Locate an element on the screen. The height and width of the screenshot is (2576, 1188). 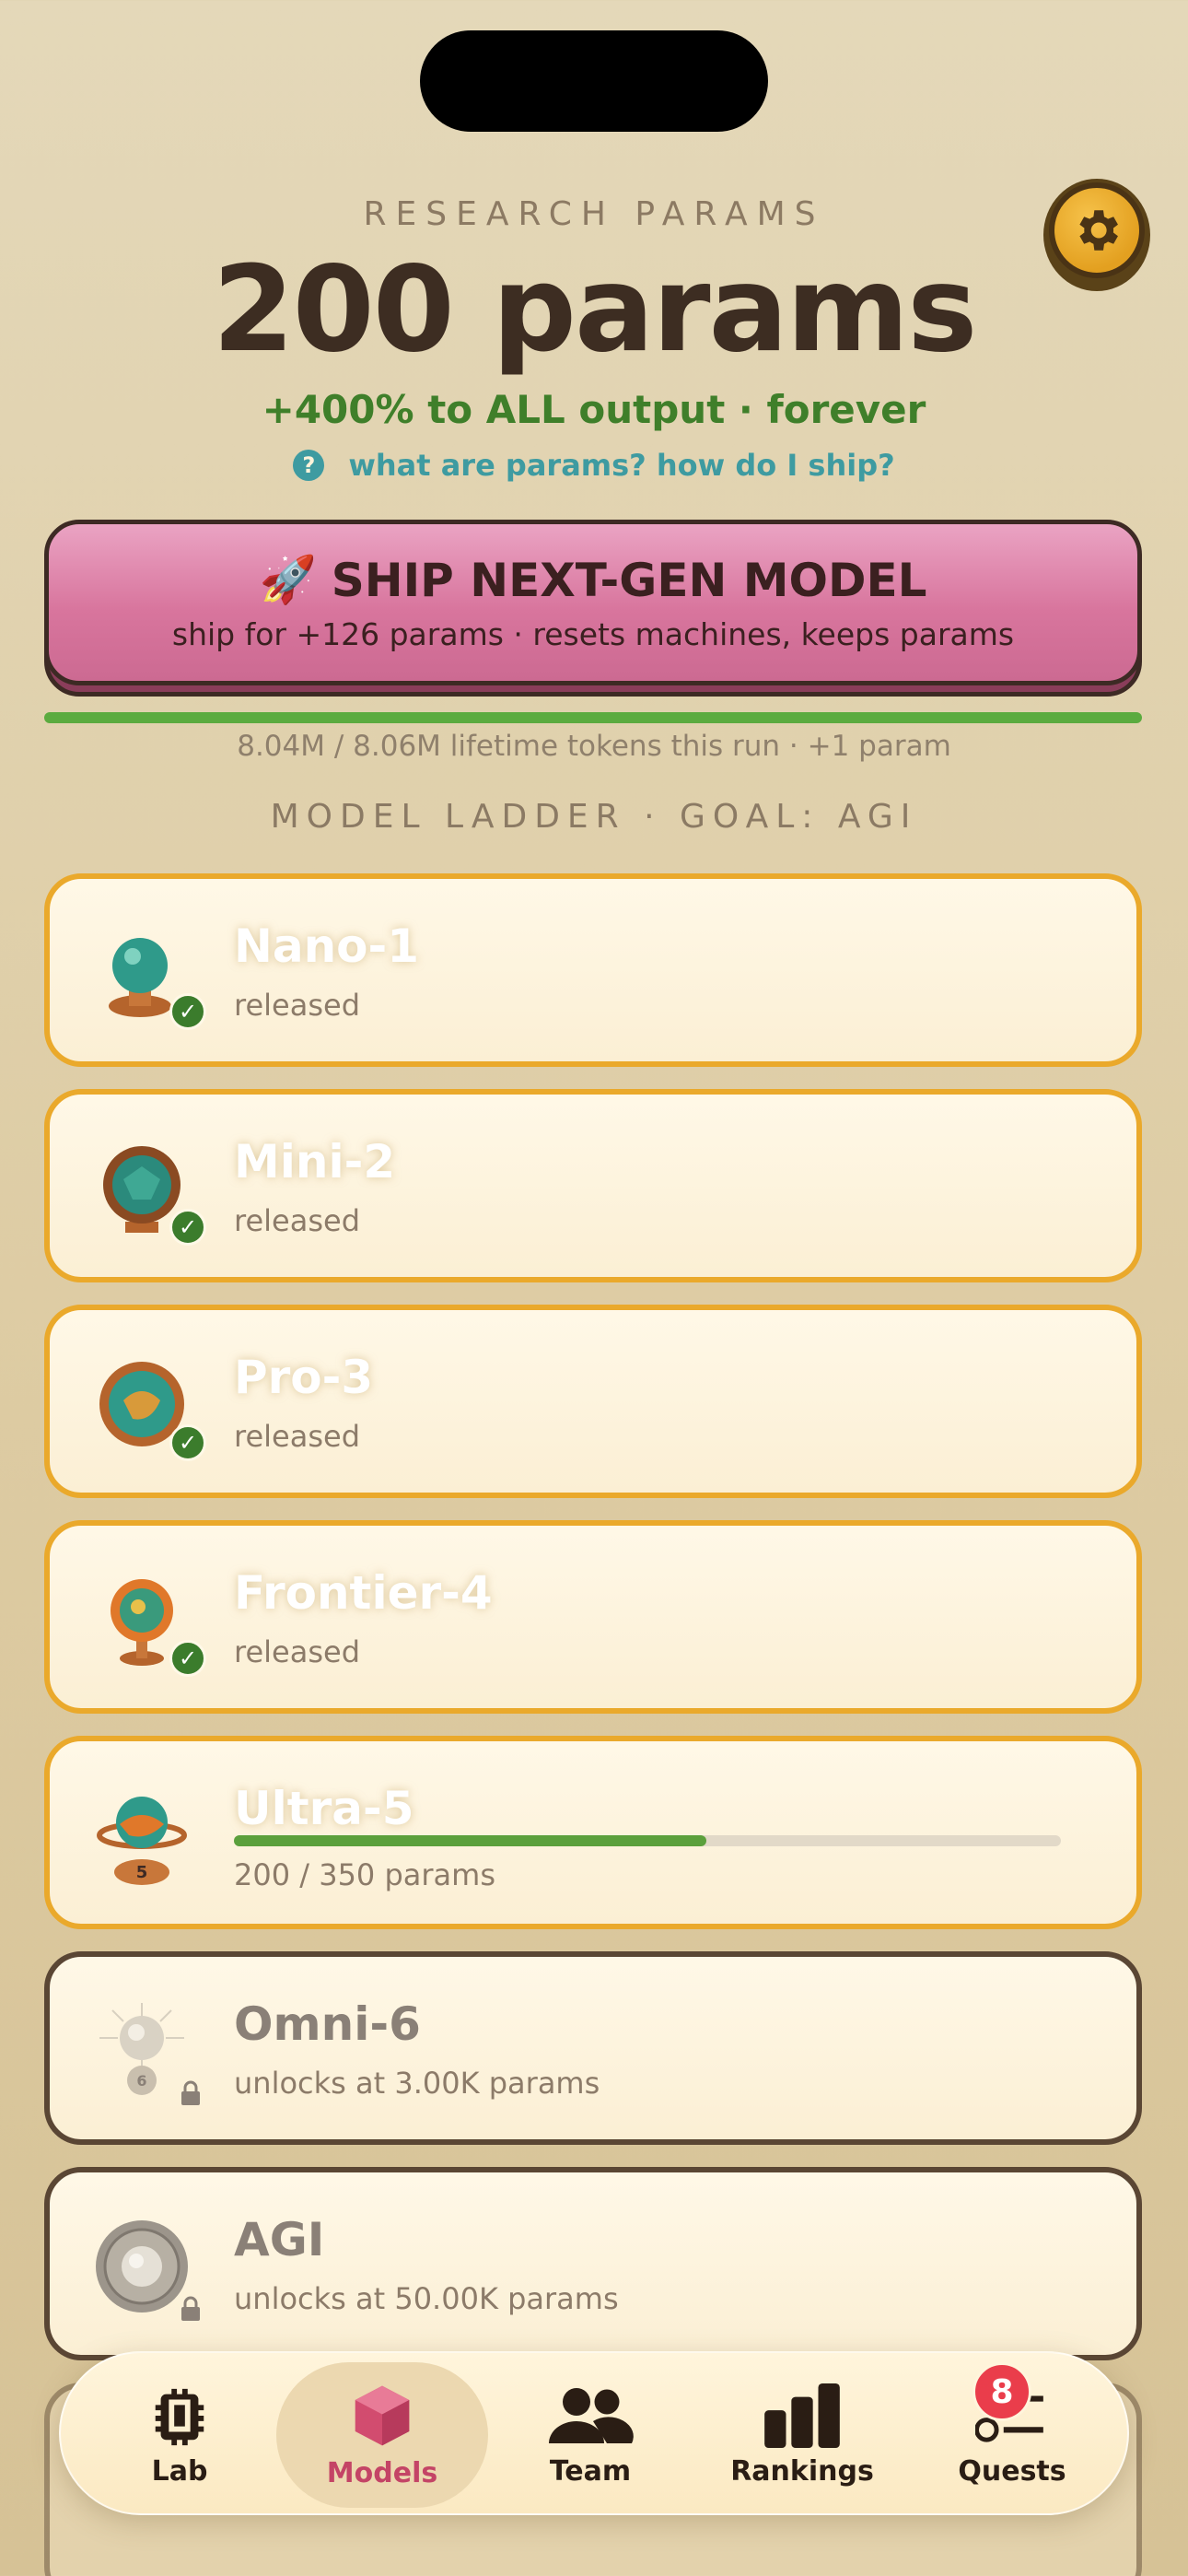
tab-label: Lab is located at coordinates (179, 2471).